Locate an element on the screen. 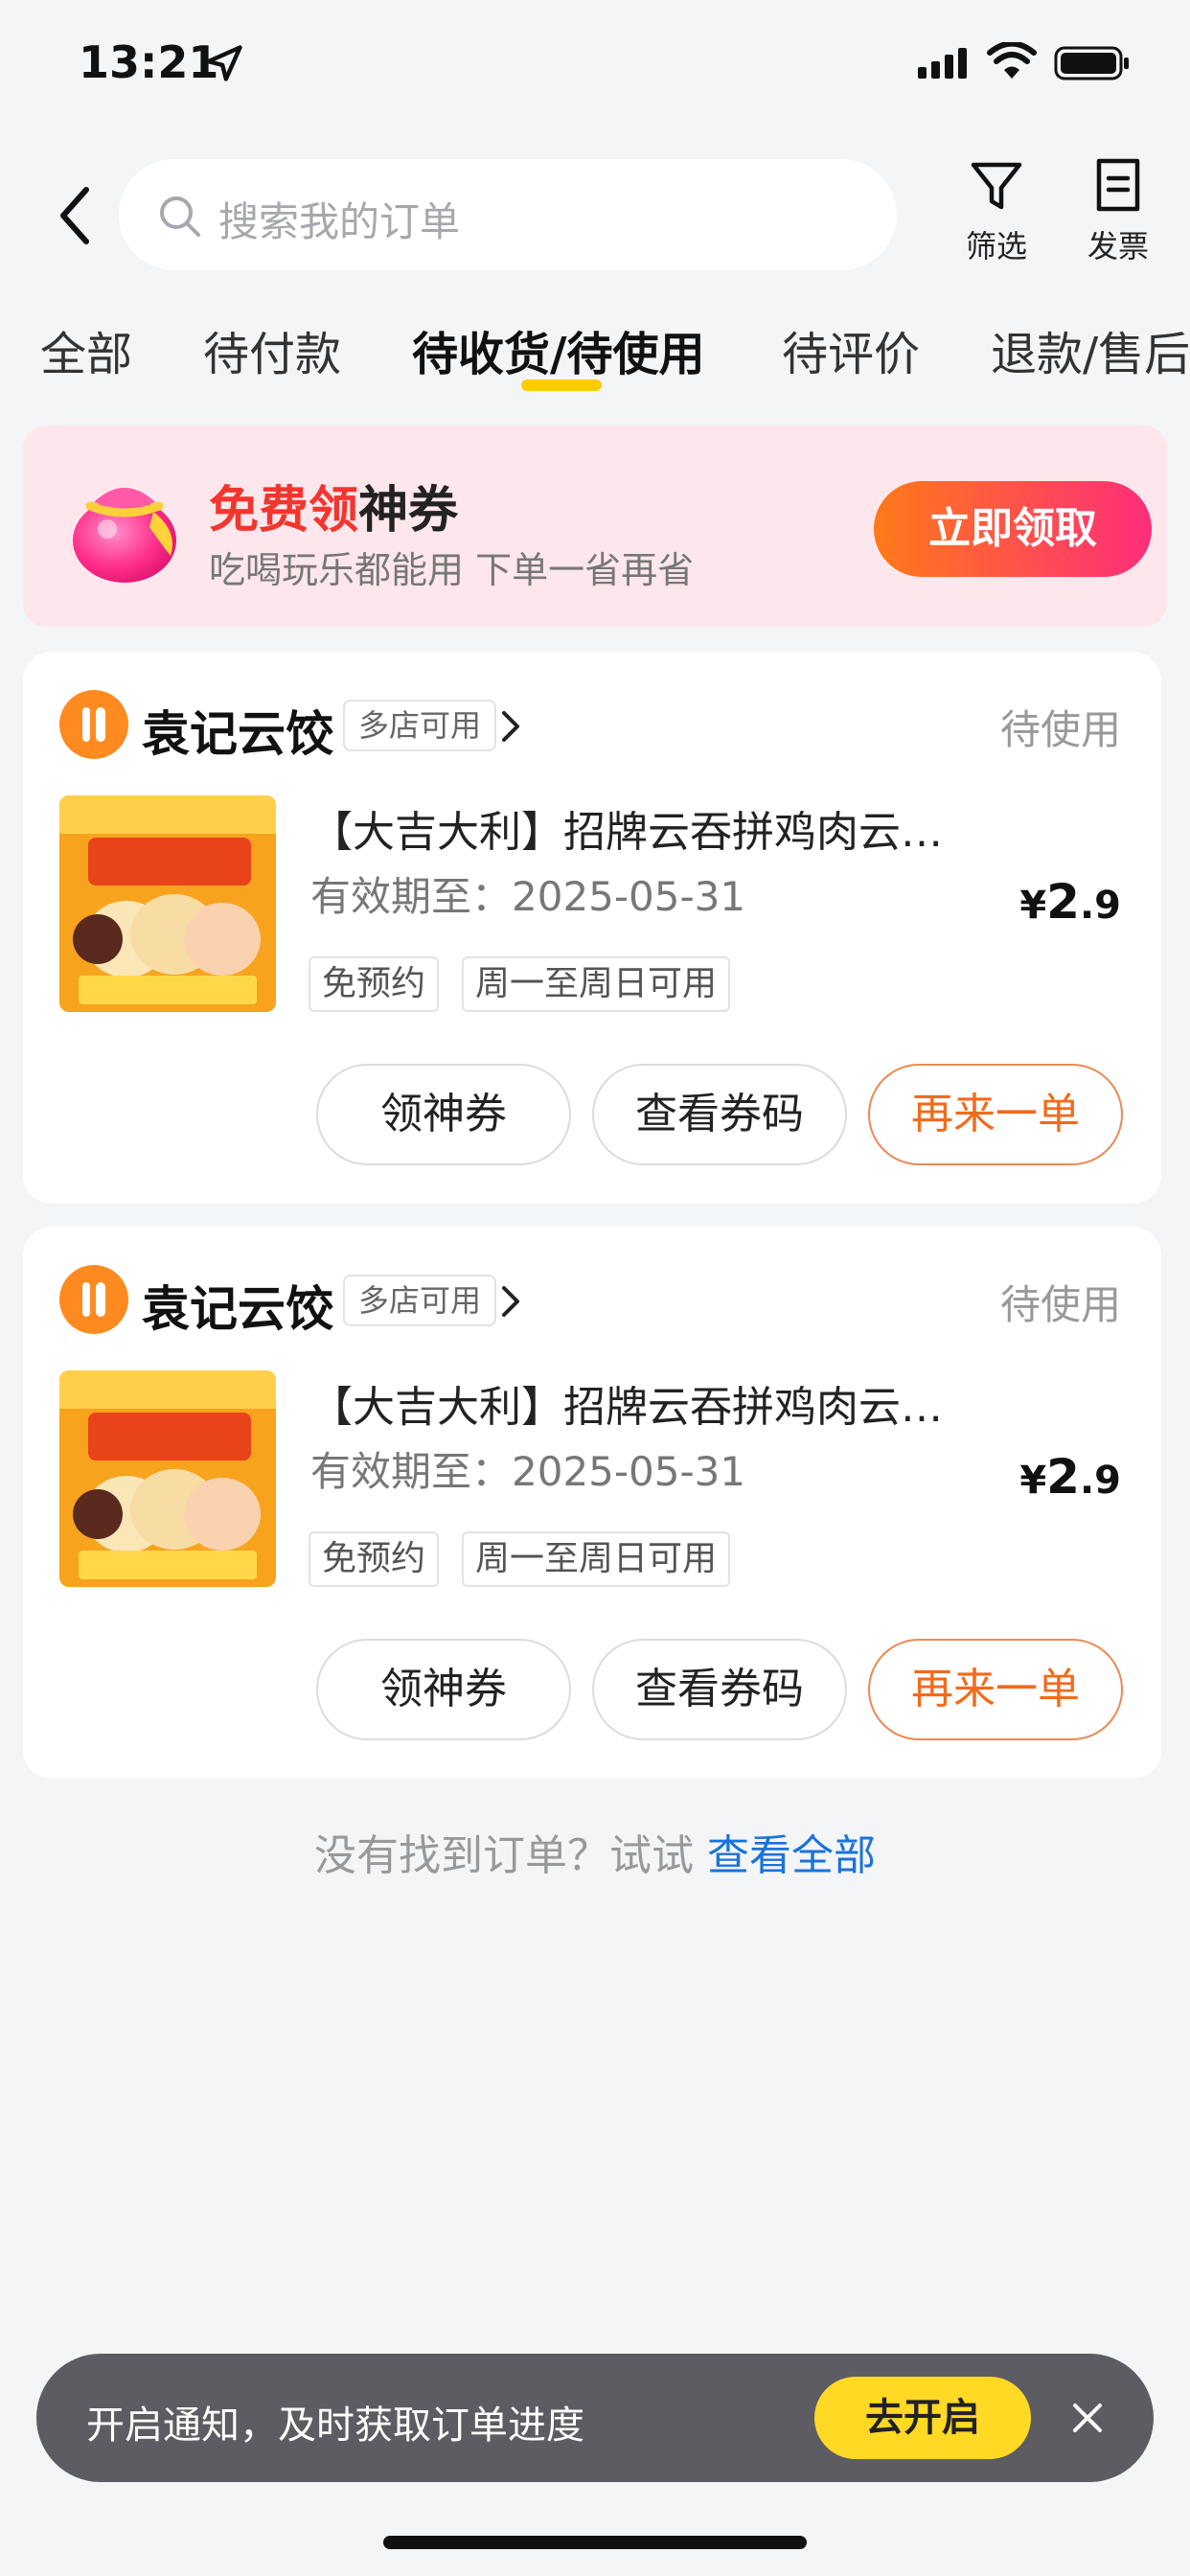 This screenshot has height=2576, width=1190. tab-active-indicator is located at coordinates (561, 385).